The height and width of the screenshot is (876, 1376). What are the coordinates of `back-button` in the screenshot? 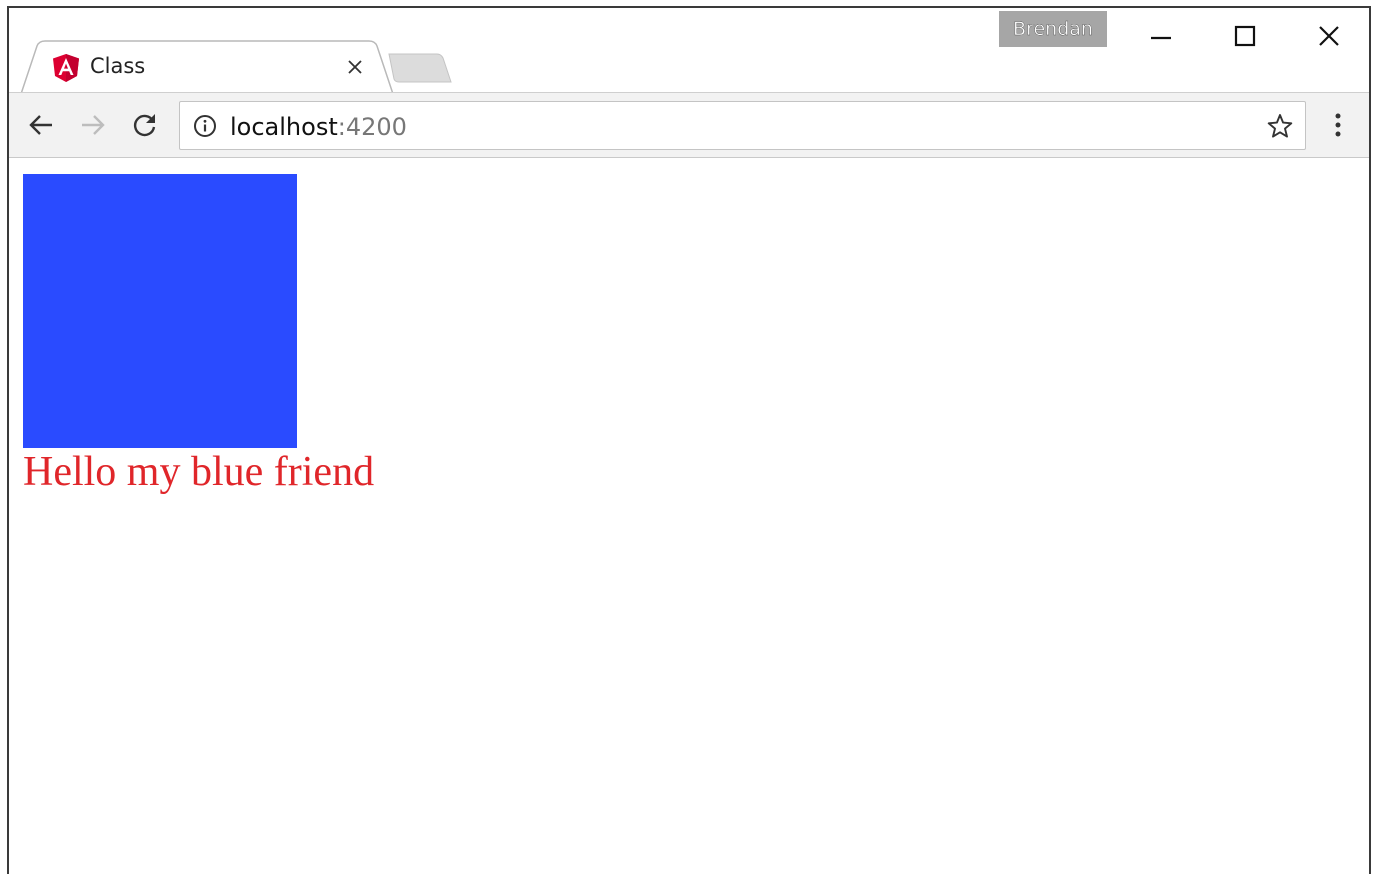 It's located at (41, 125).